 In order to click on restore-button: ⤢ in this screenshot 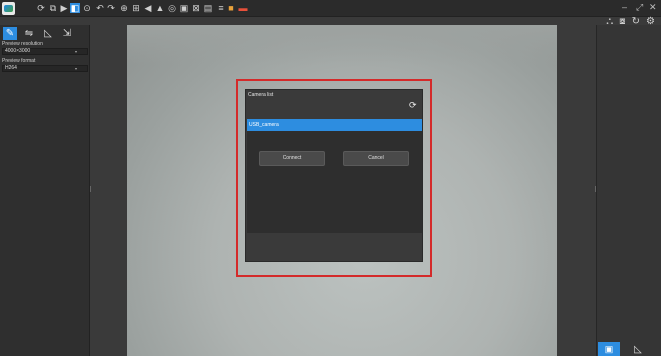, I will do `click(639, 7)`.